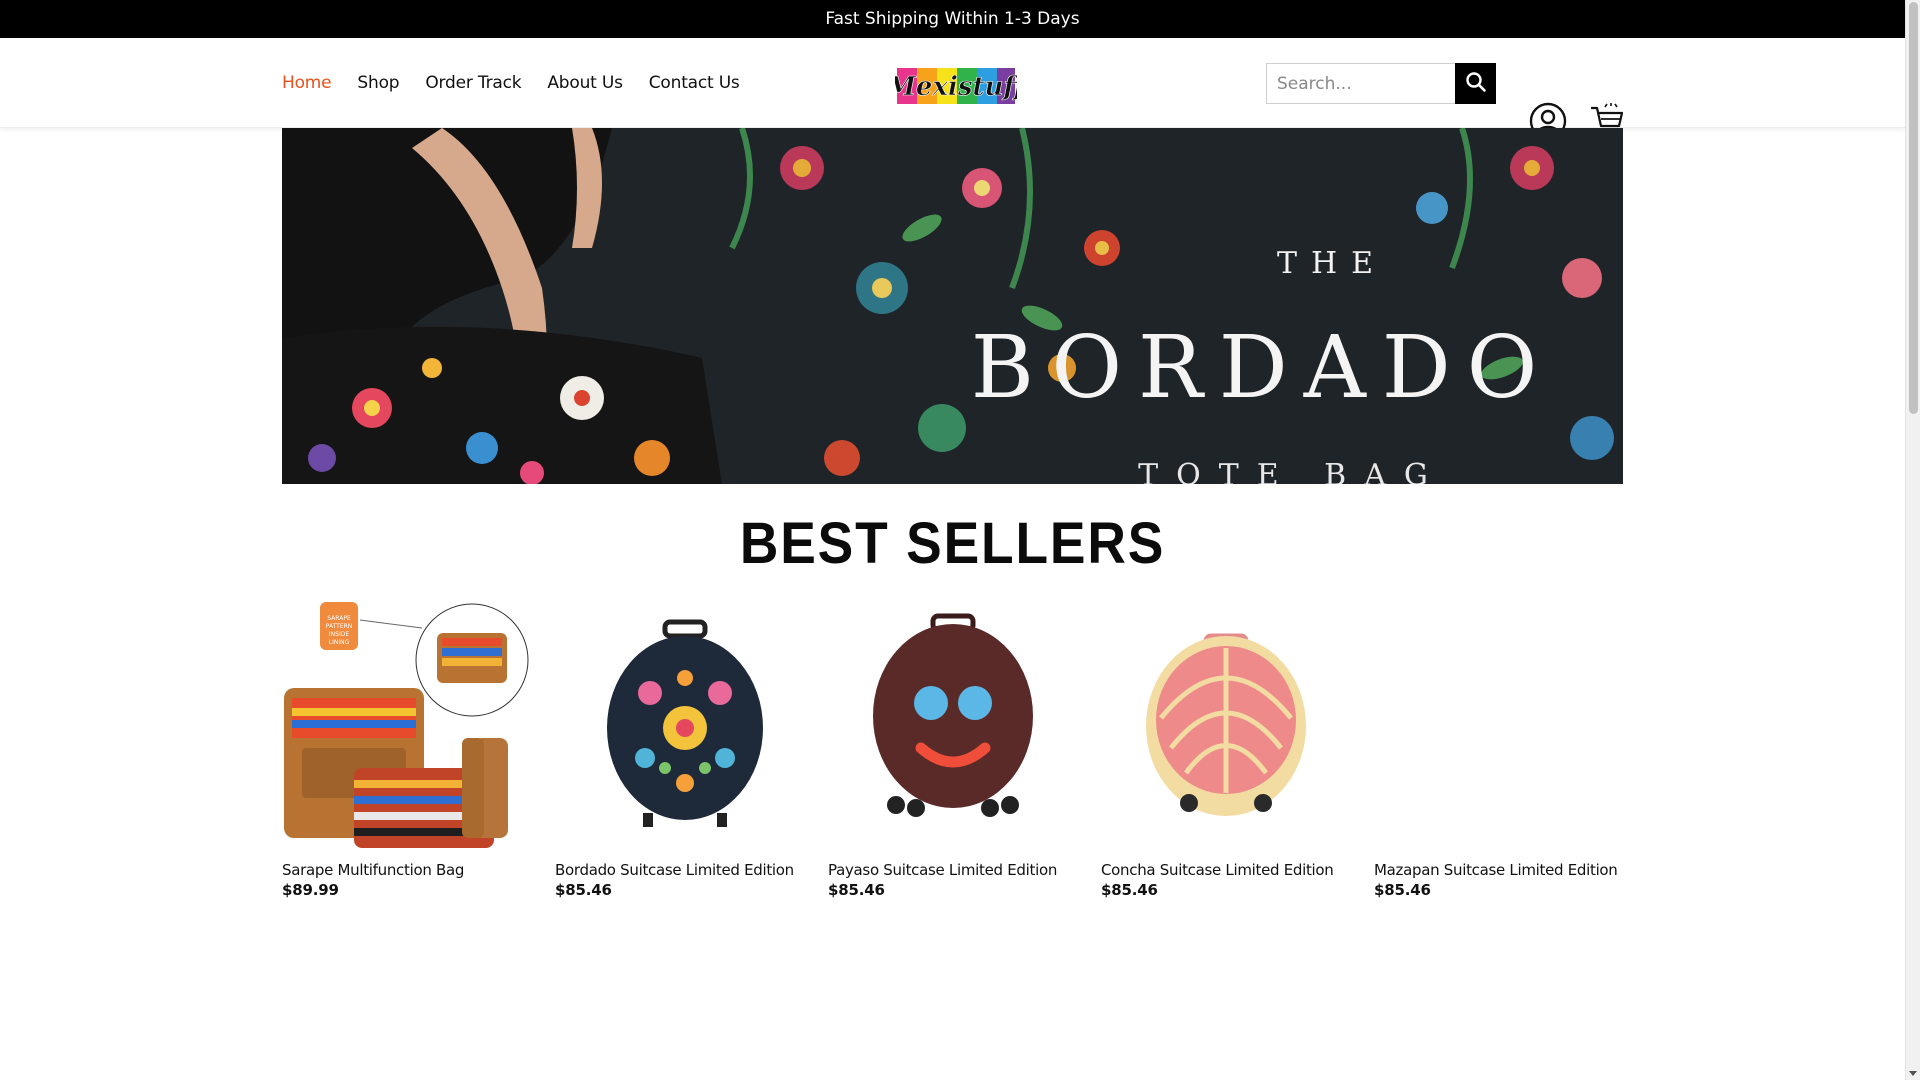 The image size is (1920, 1080). What do you see at coordinates (1913, 1073) in the screenshot?
I see `scroll-down-arrow-icon` at bounding box center [1913, 1073].